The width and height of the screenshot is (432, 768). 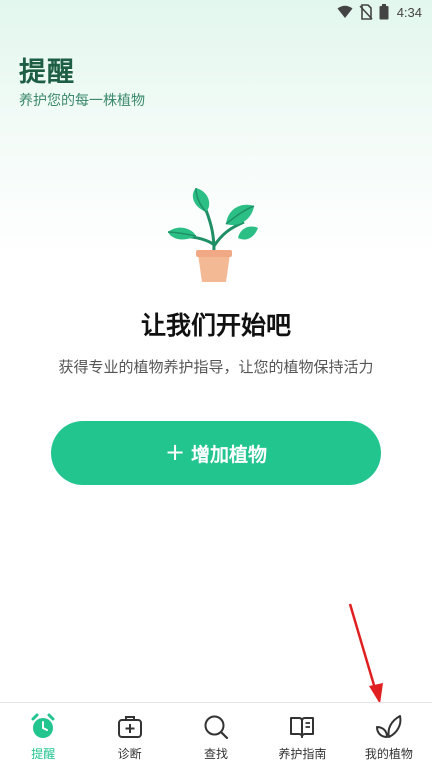 What do you see at coordinates (216, 727) in the screenshot?
I see `search-icon` at bounding box center [216, 727].